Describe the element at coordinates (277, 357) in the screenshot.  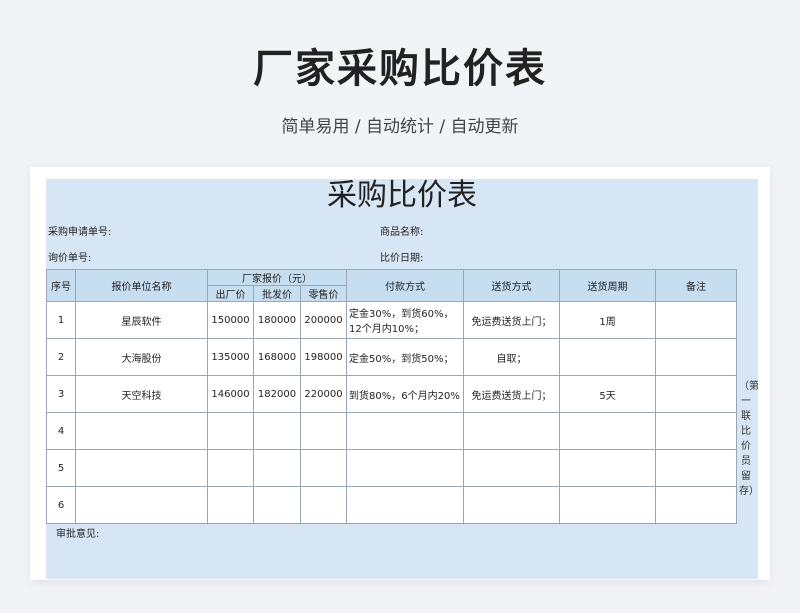
I see `cell-wholesale-price: 168000` at that location.